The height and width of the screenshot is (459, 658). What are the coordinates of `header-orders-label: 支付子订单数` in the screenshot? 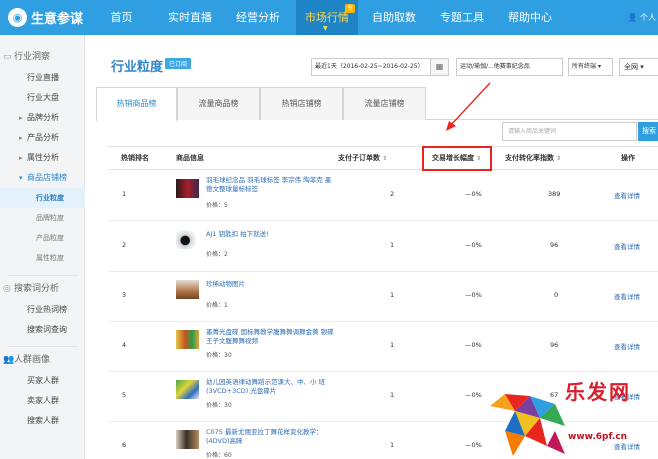 It's located at (359, 158).